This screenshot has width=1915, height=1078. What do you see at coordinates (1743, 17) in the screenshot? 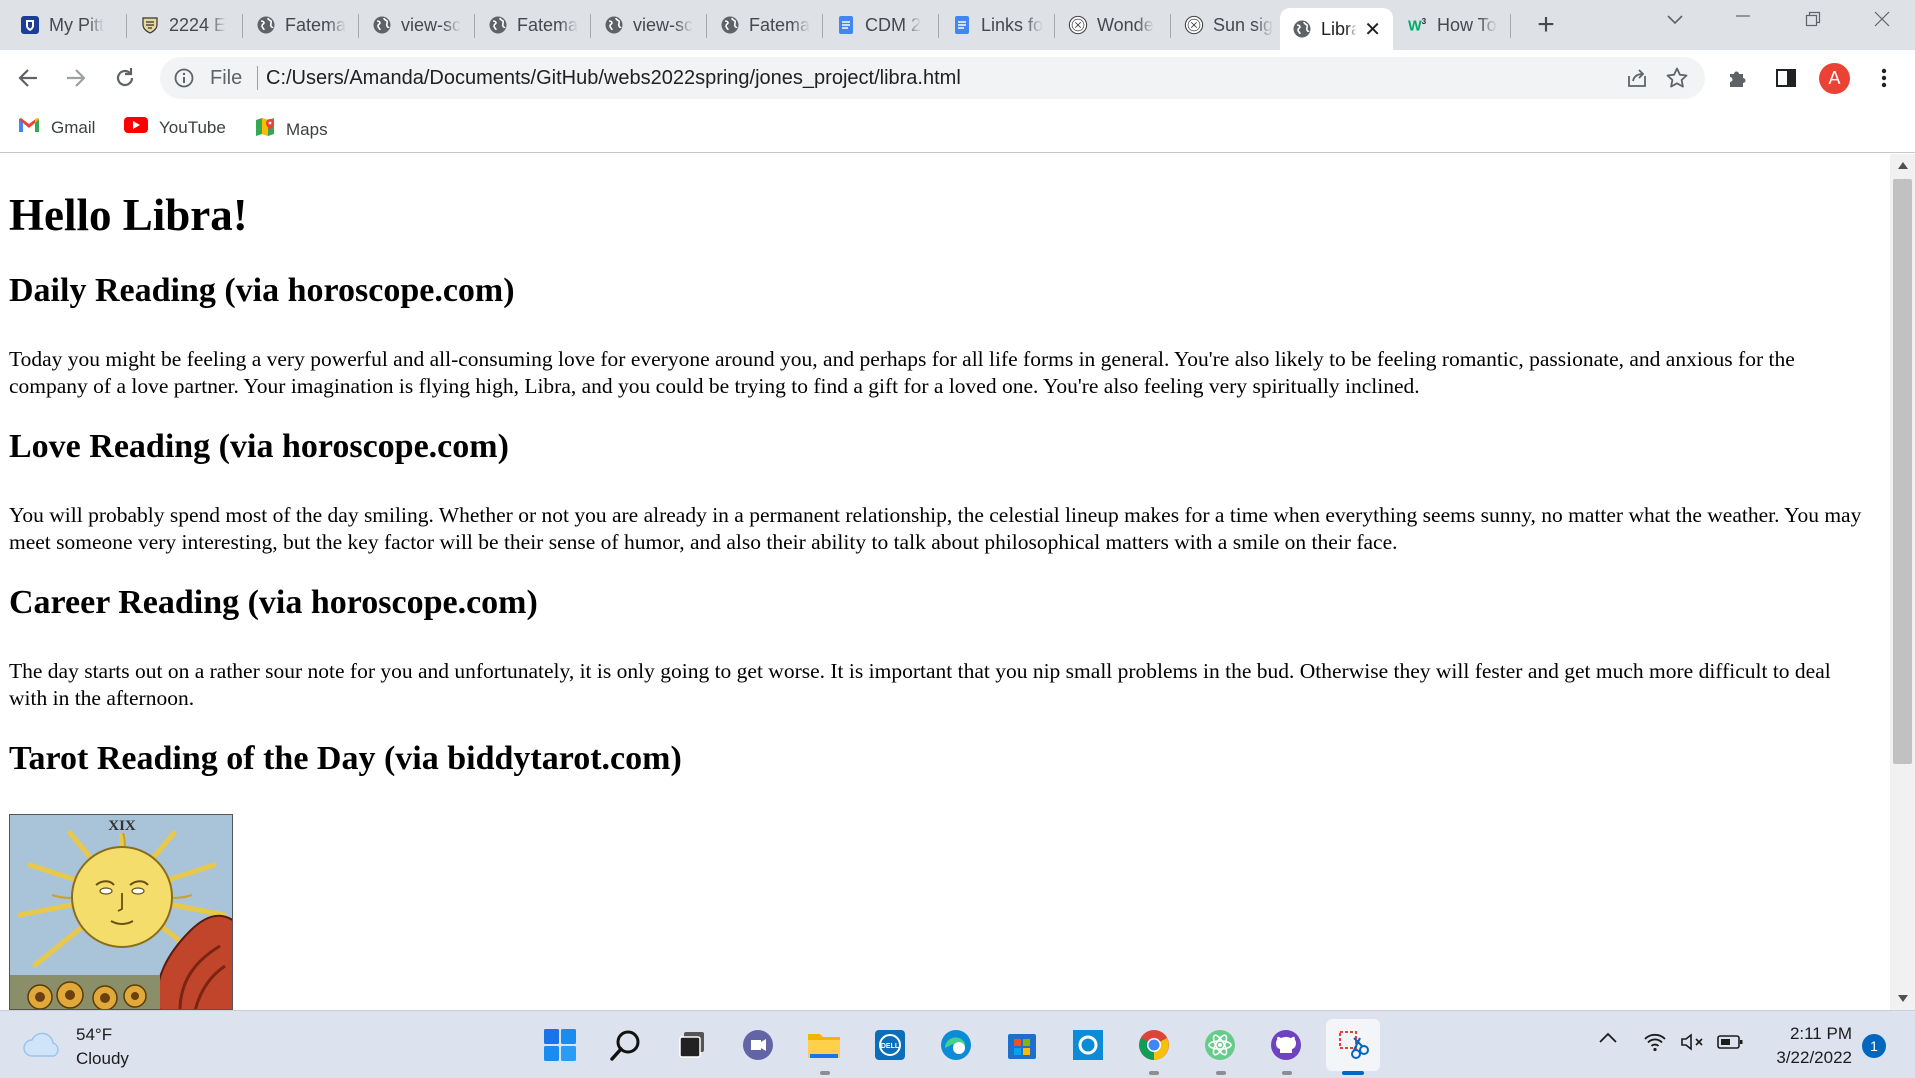
I see `minimize-icon` at bounding box center [1743, 17].